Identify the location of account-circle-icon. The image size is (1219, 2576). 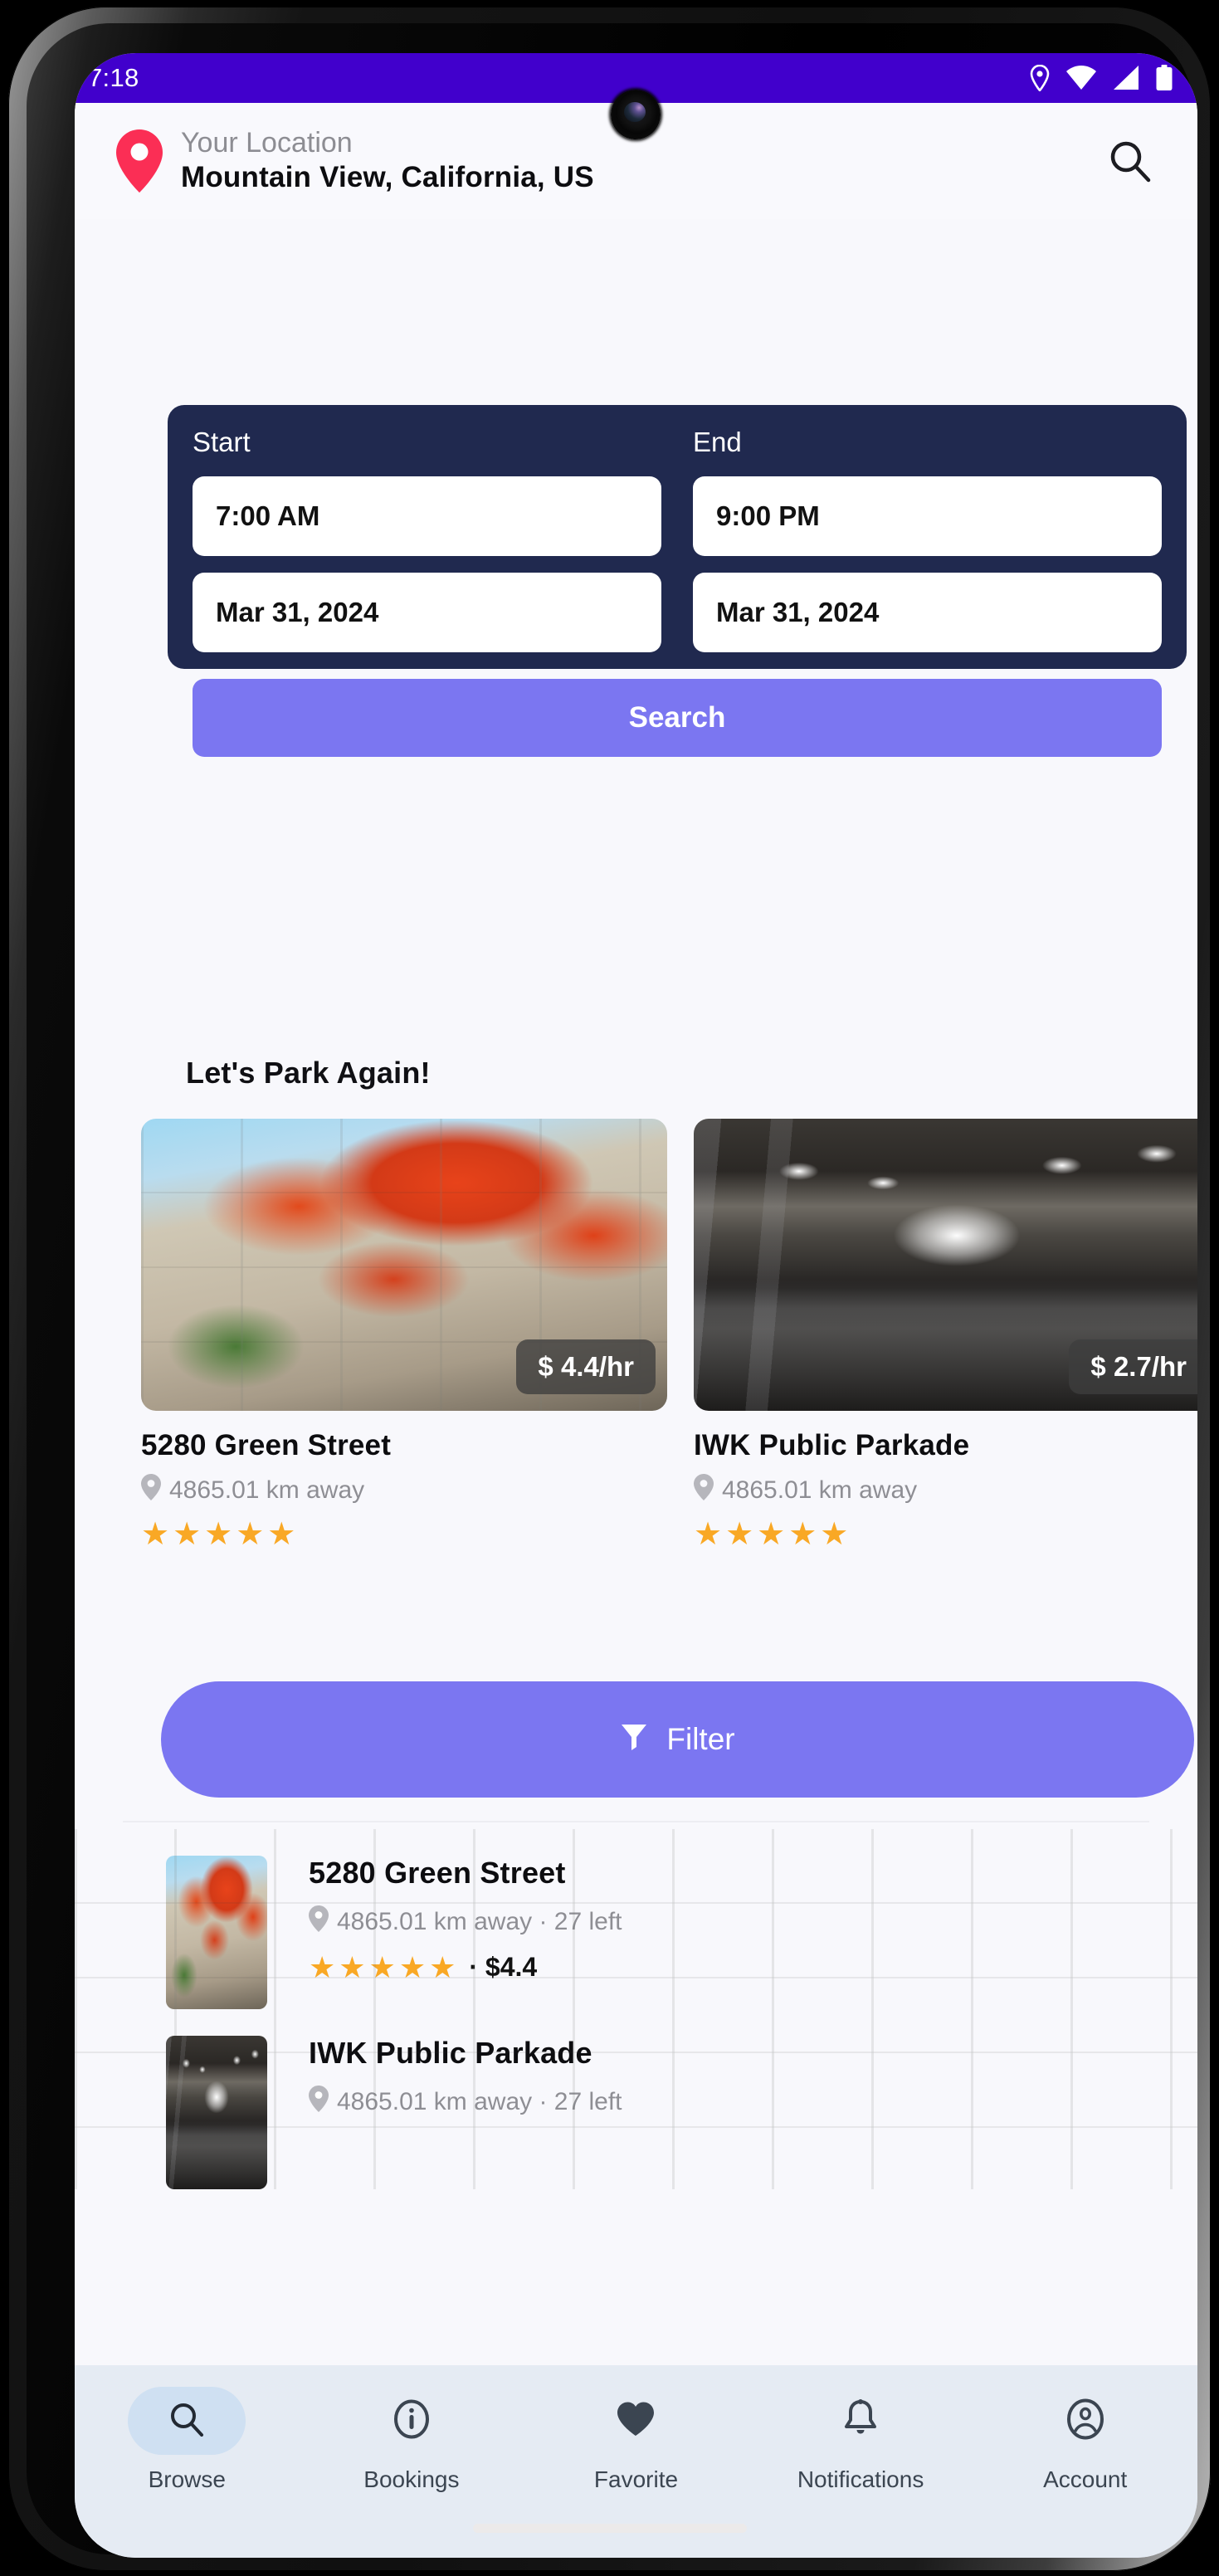
(1085, 2421).